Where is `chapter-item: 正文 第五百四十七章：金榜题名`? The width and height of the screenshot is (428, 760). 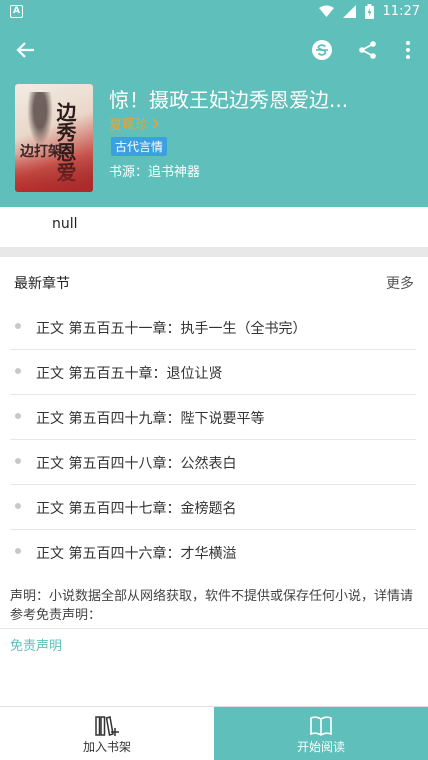
chapter-item: 正文 第五百四十七章：金榜题名 is located at coordinates (213, 507).